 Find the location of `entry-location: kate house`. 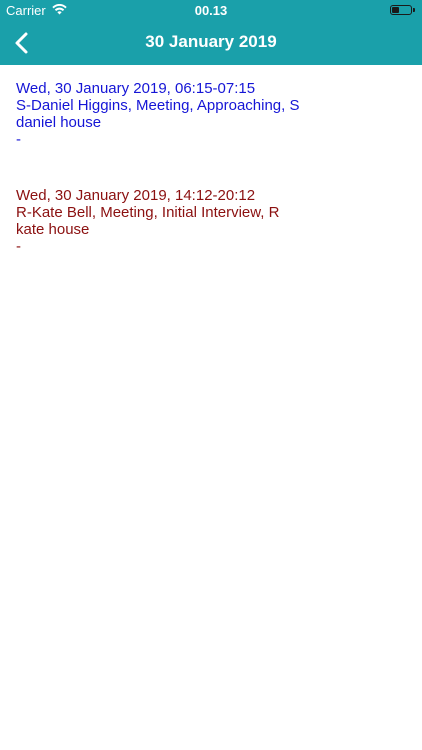

entry-location: kate house is located at coordinates (53, 229).